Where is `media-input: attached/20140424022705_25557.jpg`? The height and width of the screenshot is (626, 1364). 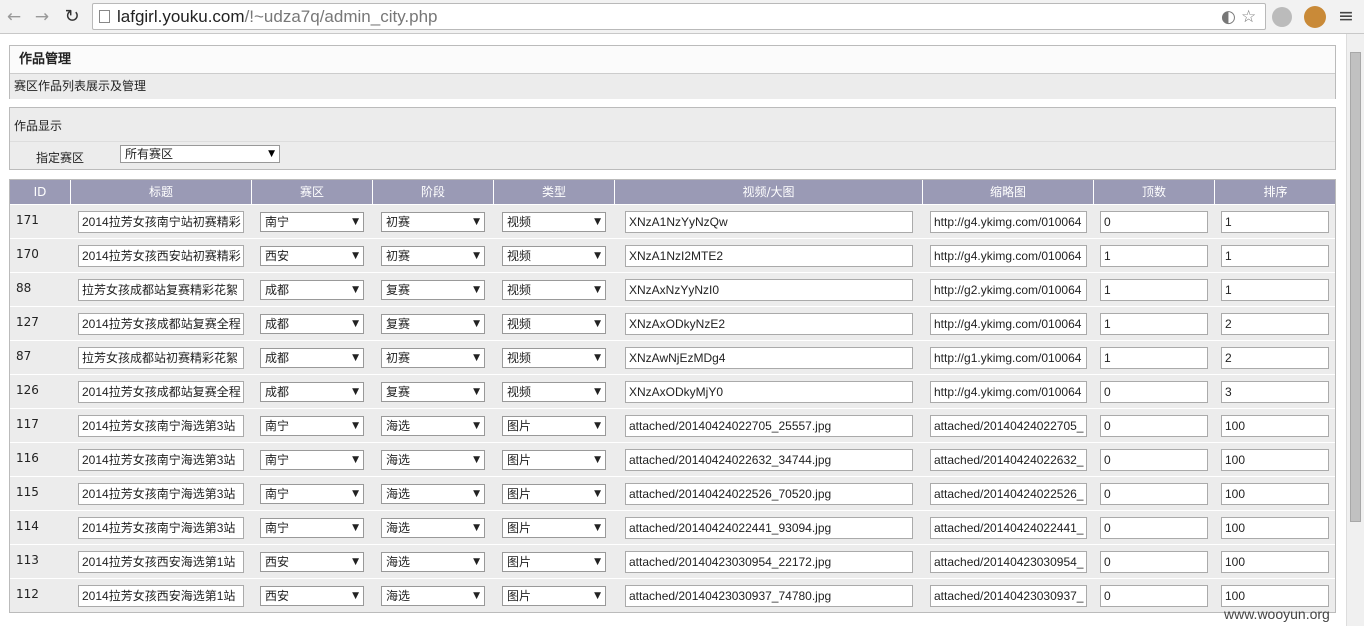 media-input: attached/20140424022705_25557.jpg is located at coordinates (769, 426).